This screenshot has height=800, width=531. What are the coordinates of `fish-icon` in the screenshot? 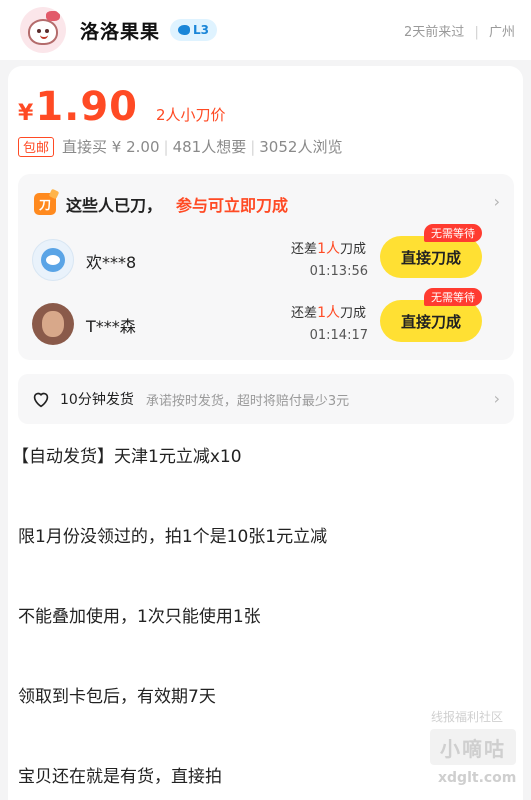 It's located at (184, 30).